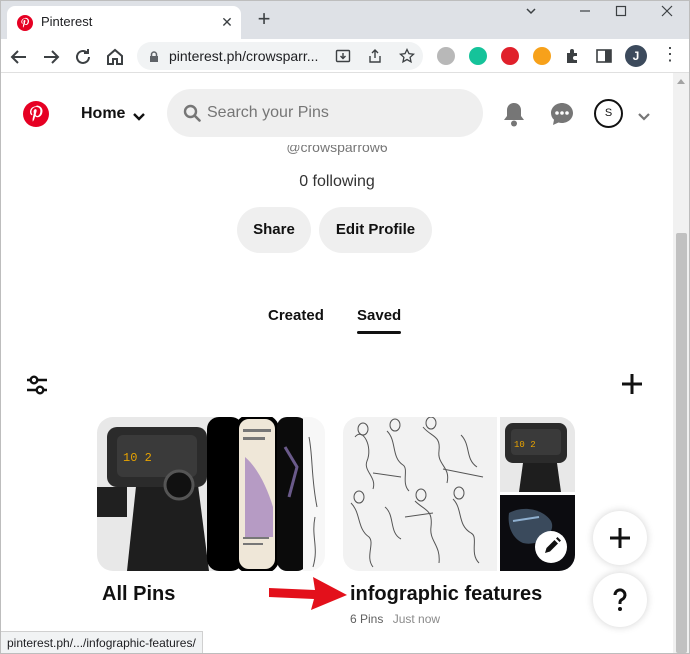  What do you see at coordinates (211, 494) in the screenshot?
I see `board-all-pins-cover: 10 2` at bounding box center [211, 494].